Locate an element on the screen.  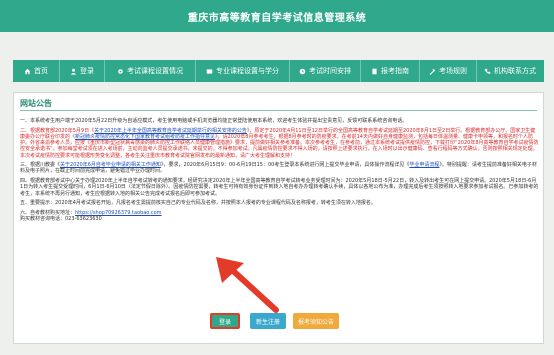
phone-icon is located at coordinates (487, 71).